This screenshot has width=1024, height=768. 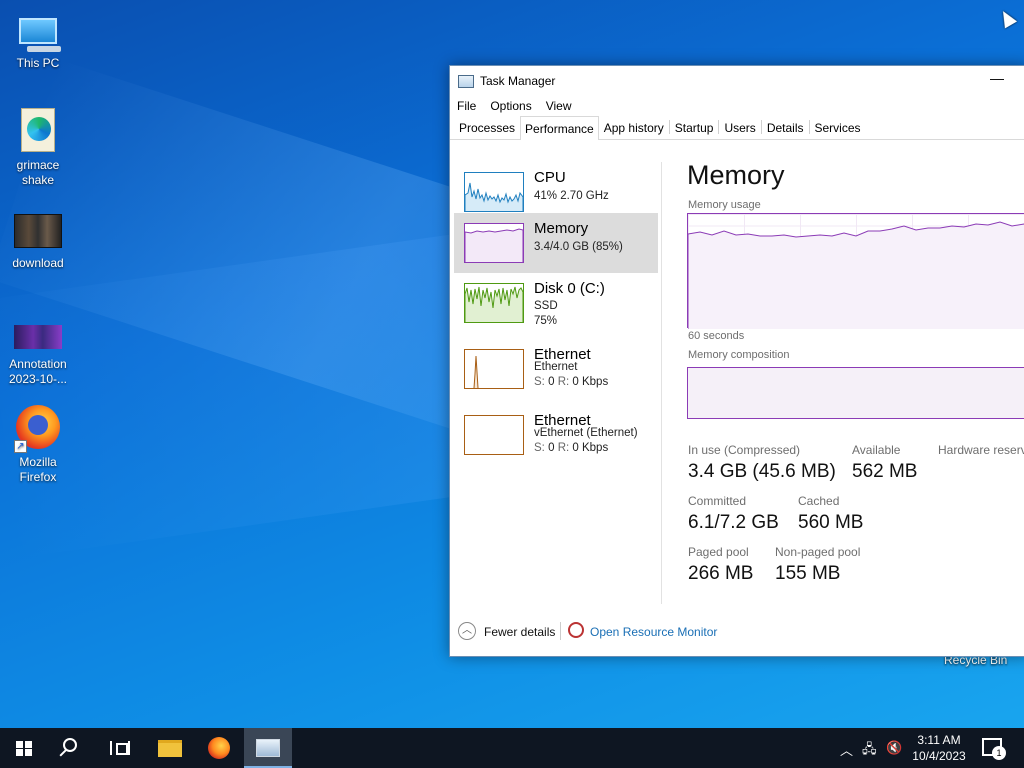 I want to click on perf-item-title: Memory, so click(x=561, y=228).